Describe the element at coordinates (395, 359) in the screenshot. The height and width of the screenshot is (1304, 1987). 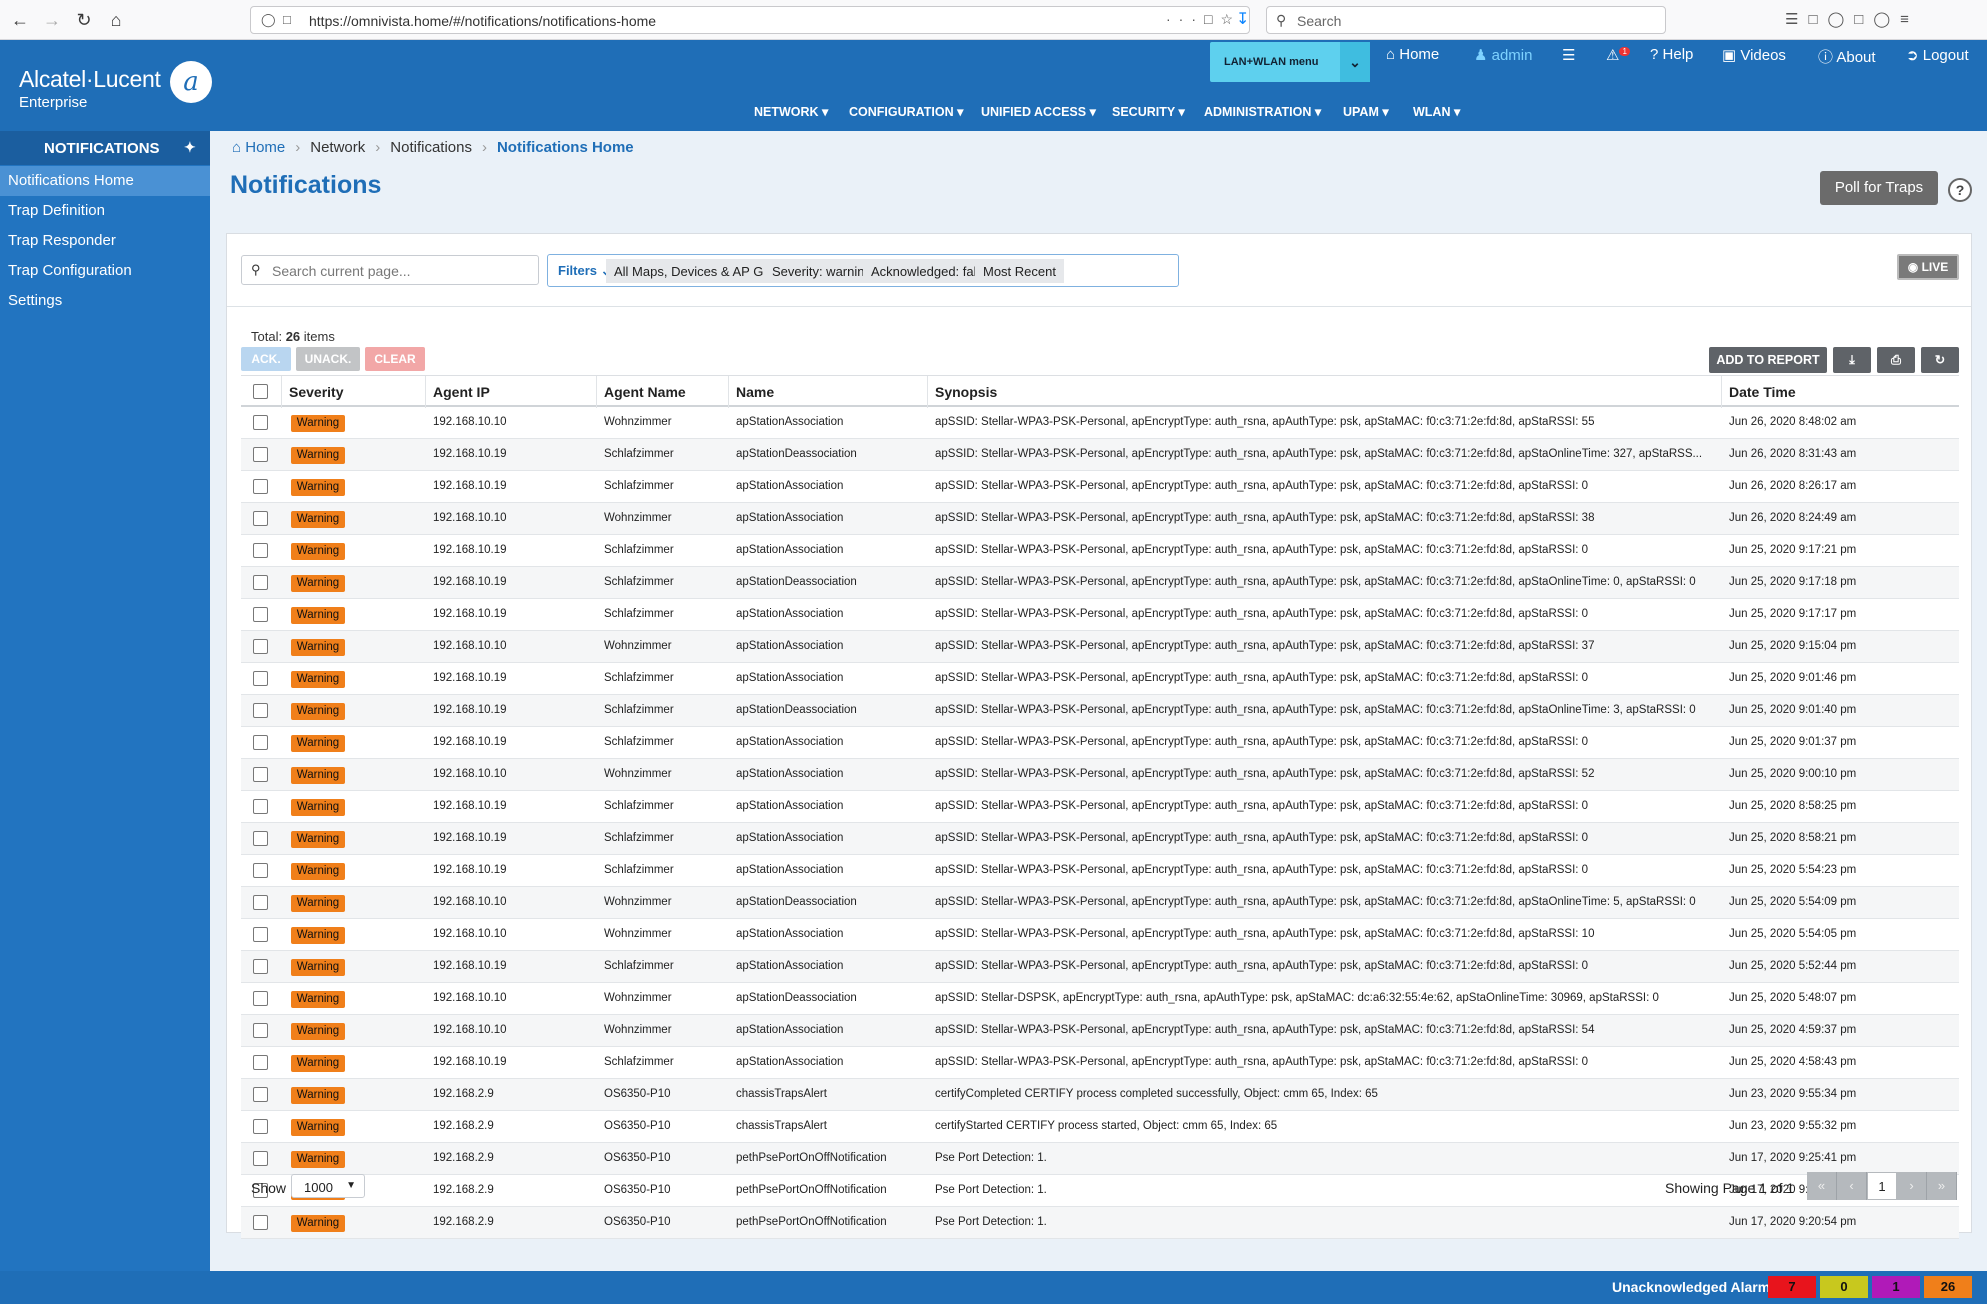
I see `clear-button: CLEAR` at that location.